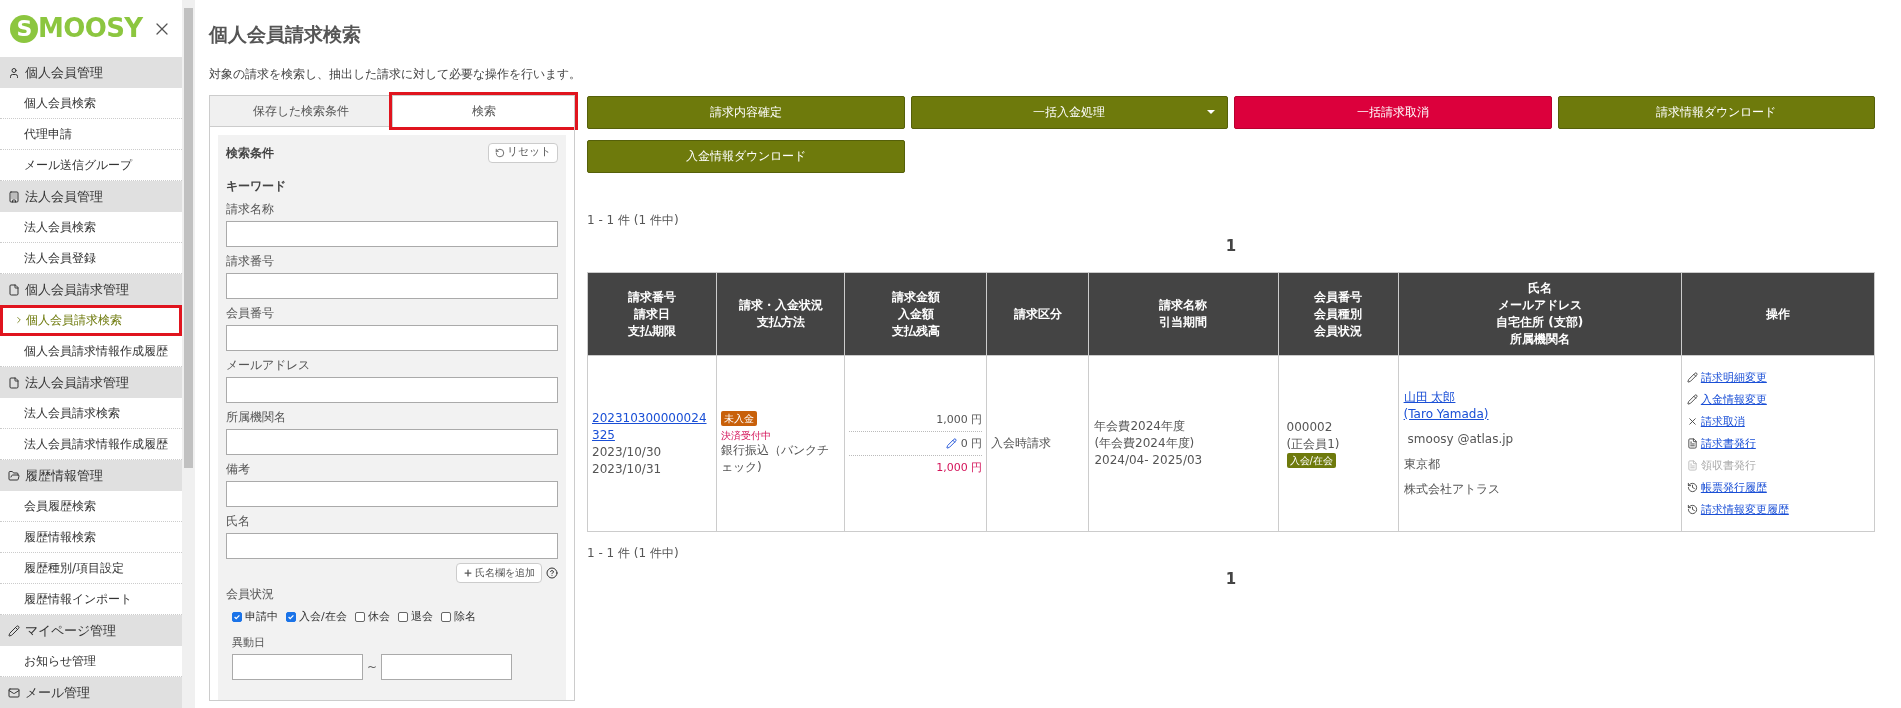 This screenshot has height=708, width=1901. Describe the element at coordinates (1211, 112) in the screenshot. I see `dropdown-caret-icon` at that location.